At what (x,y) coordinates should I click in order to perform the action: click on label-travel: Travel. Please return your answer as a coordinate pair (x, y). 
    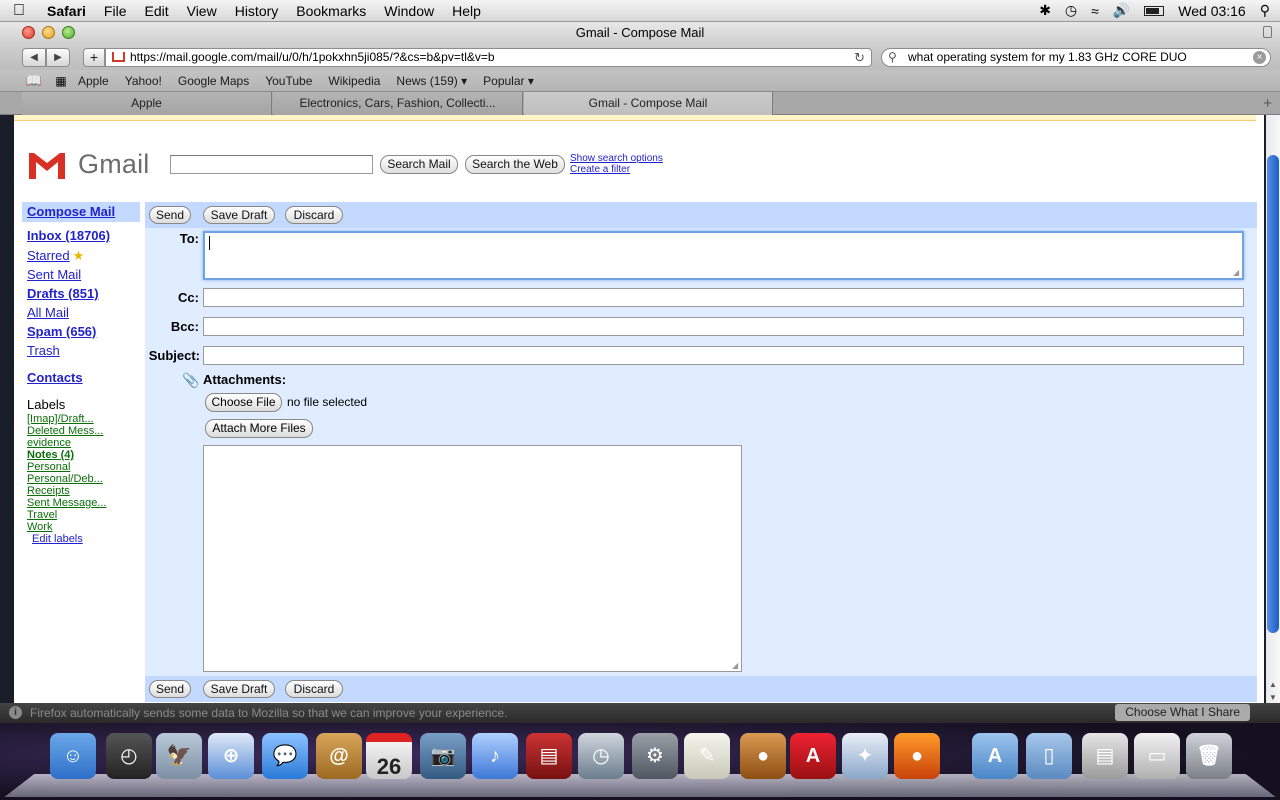
    Looking at the image, I should click on (42, 515).